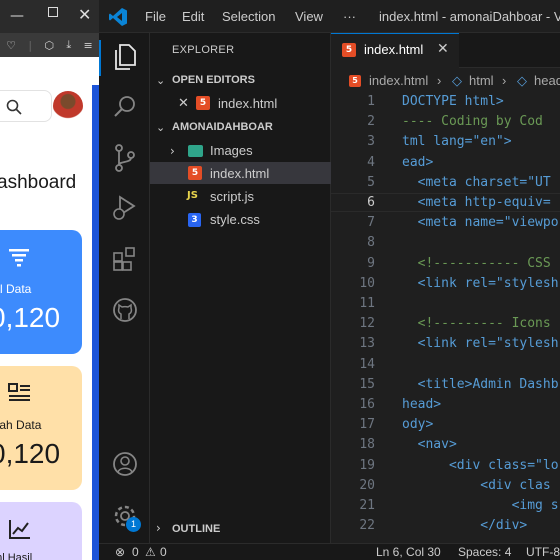 Image resolution: width=560 pixels, height=560 pixels. I want to click on code-line: <div clas, so click(476, 485).